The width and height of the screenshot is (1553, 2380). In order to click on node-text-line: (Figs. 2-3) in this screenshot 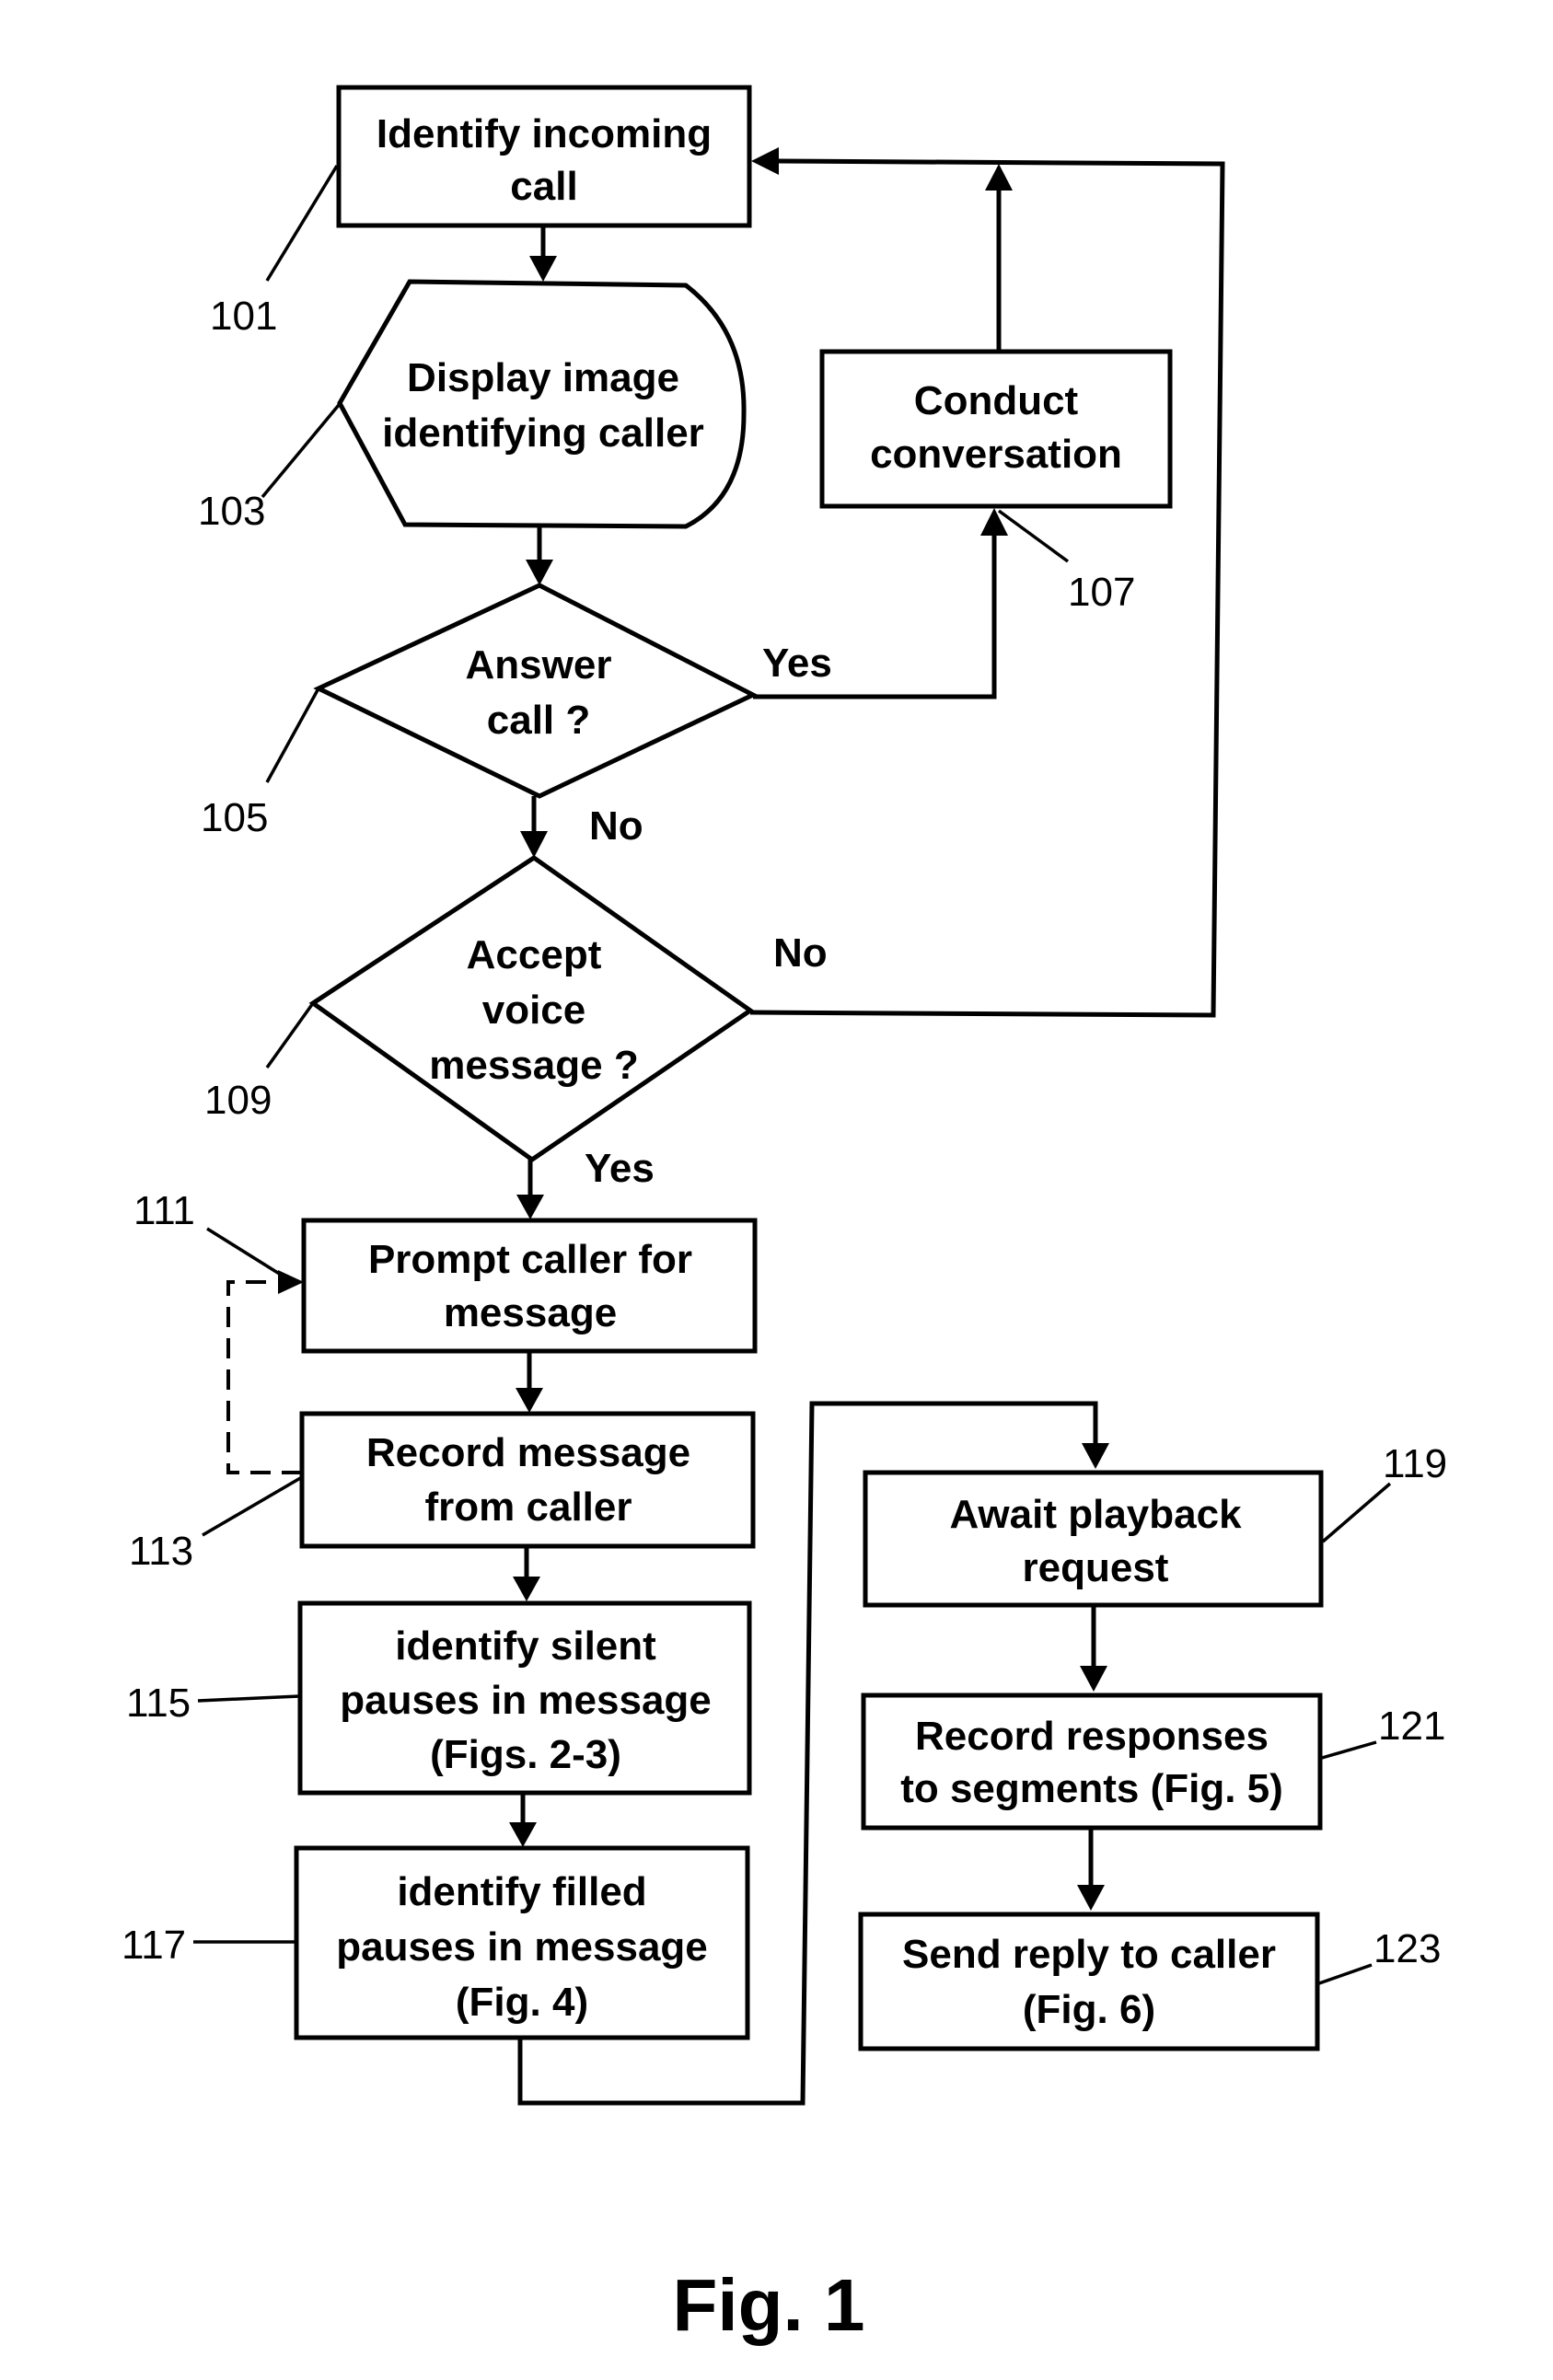, I will do `click(525, 1754)`.